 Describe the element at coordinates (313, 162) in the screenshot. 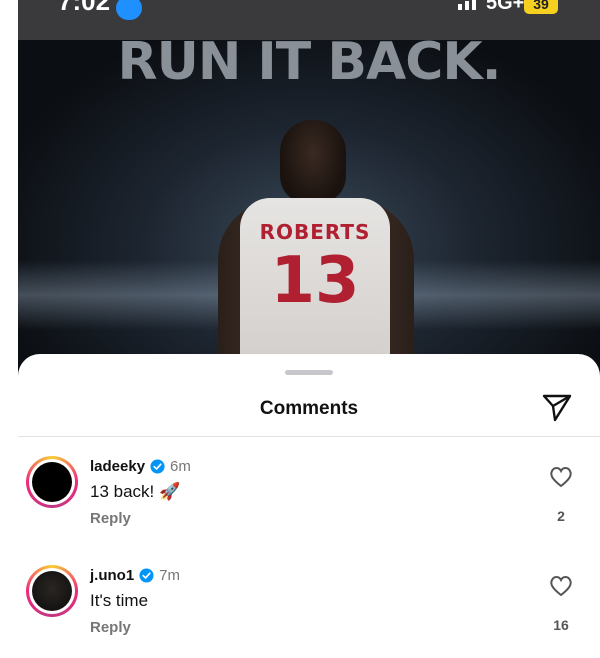

I see `player-head` at that location.